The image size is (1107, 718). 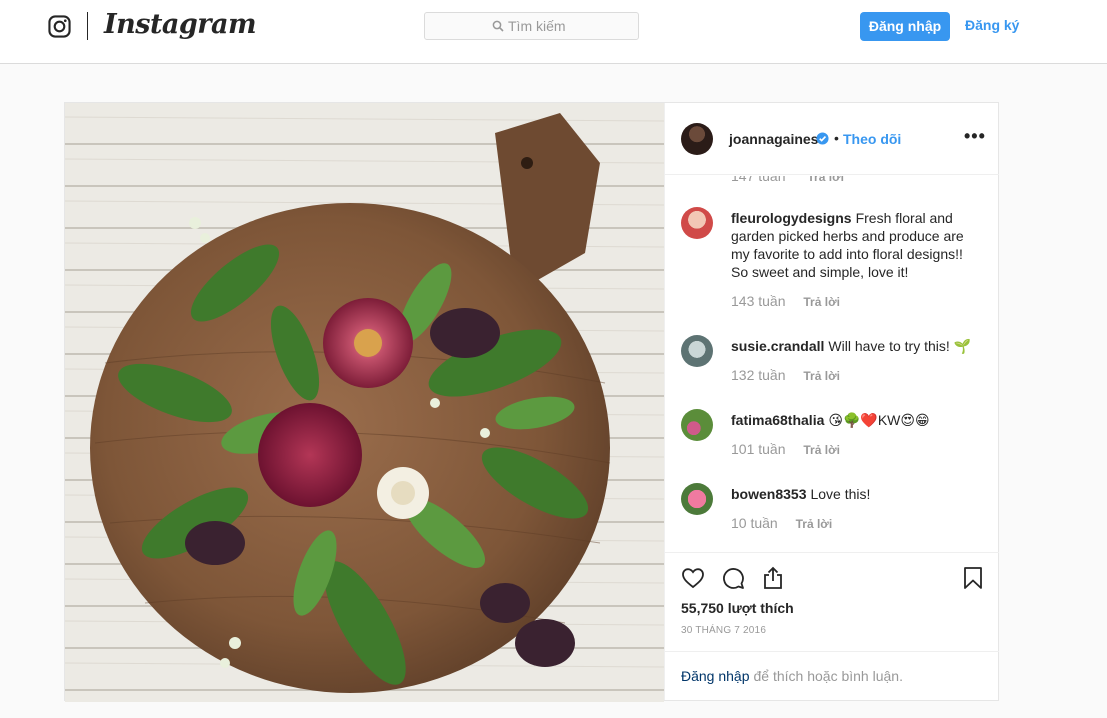 I want to click on login-button: Đăng nhập, so click(x=905, y=26).